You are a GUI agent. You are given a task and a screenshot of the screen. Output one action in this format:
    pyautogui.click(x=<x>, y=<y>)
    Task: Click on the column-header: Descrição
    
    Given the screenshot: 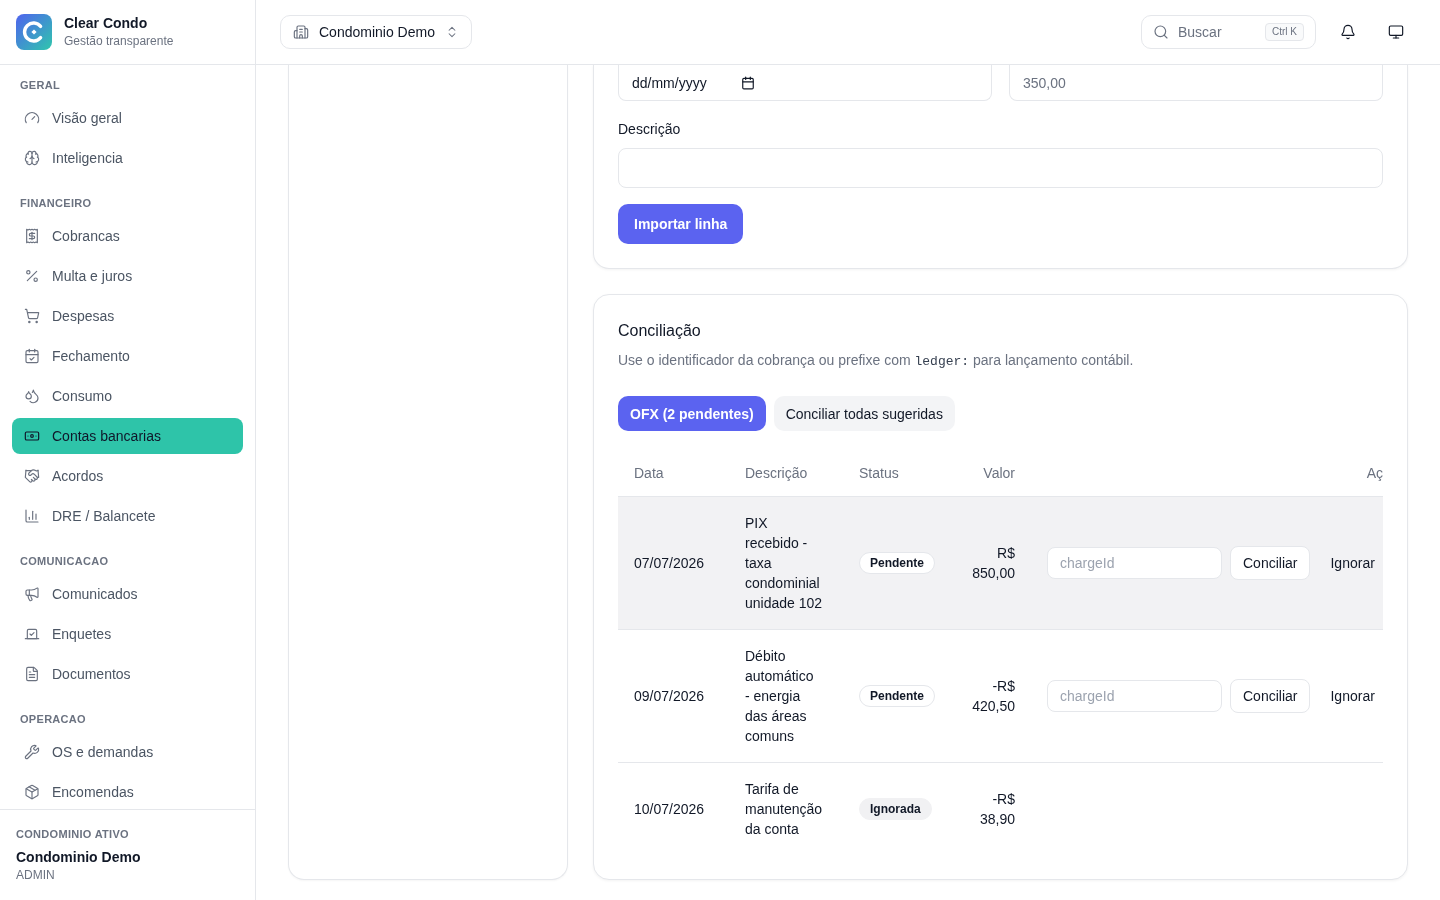 What is the action you would take?
    pyautogui.click(x=786, y=473)
    